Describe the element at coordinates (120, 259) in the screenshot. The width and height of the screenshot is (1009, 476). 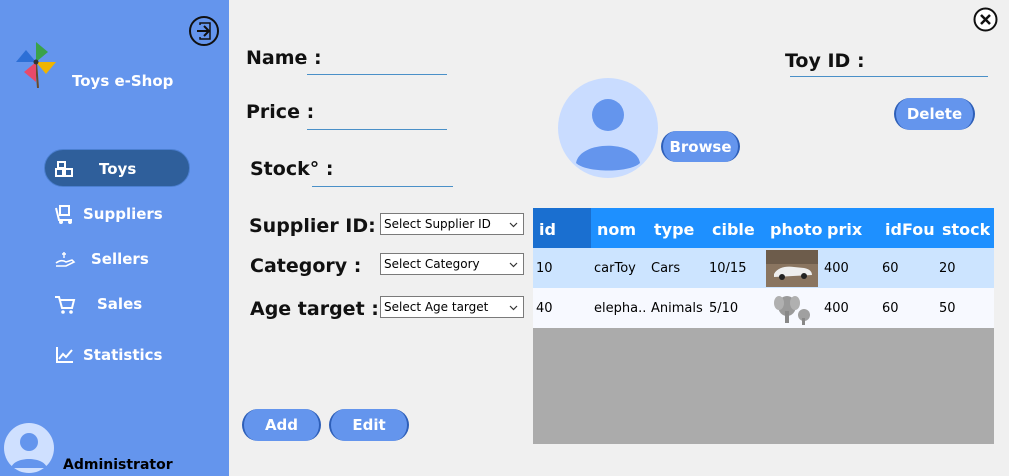
I see `sidebar-item-label: Sellers` at that location.